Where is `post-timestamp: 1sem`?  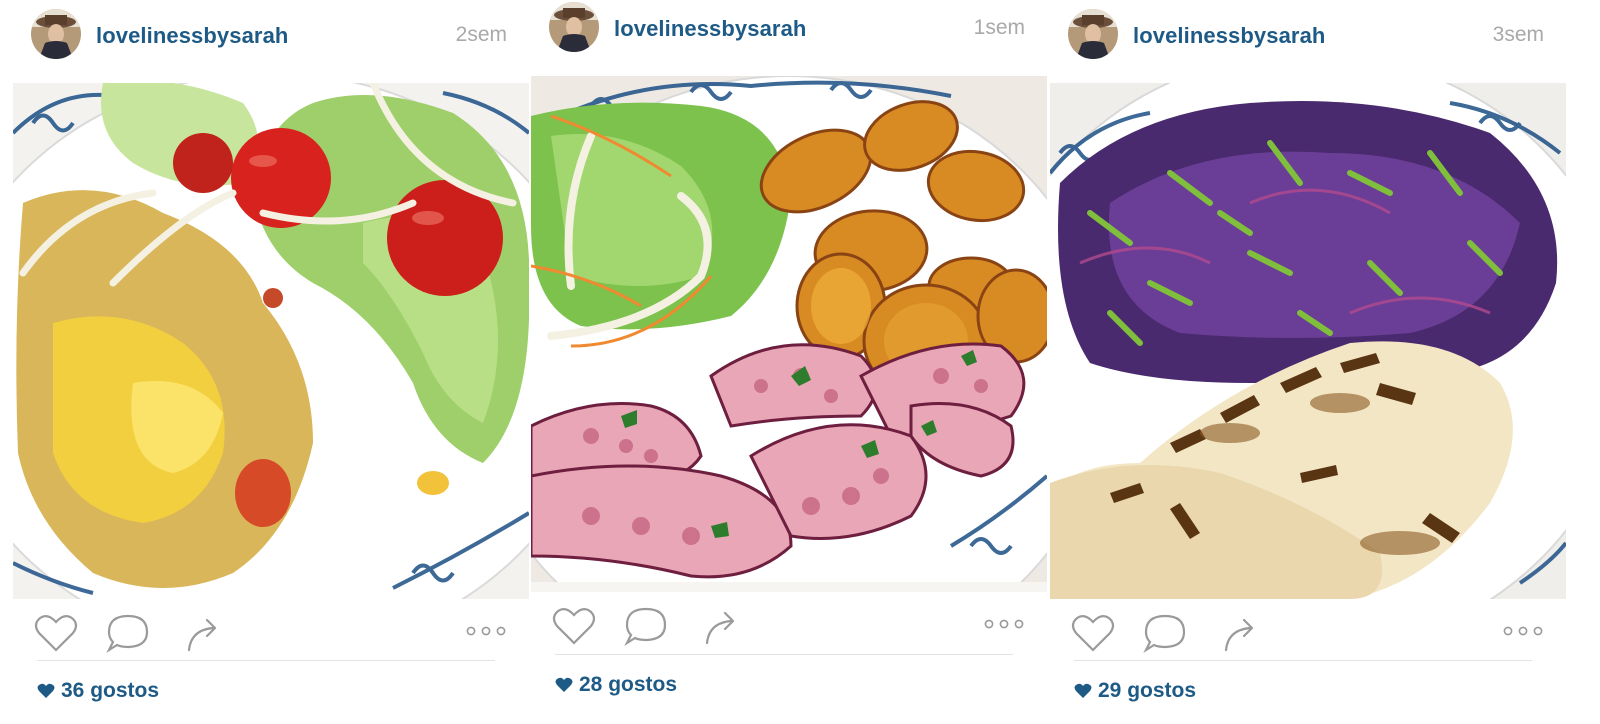 post-timestamp: 1sem is located at coordinates (999, 27).